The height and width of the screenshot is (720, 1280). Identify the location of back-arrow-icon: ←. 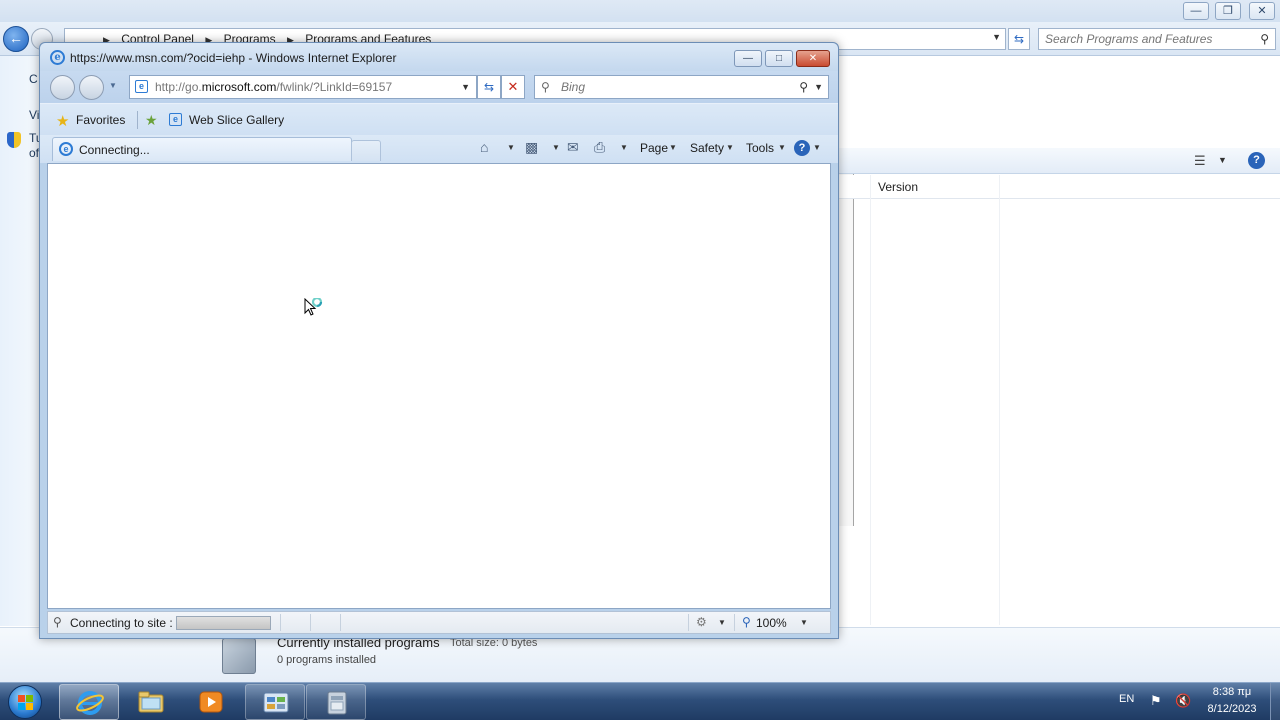
(16, 38).